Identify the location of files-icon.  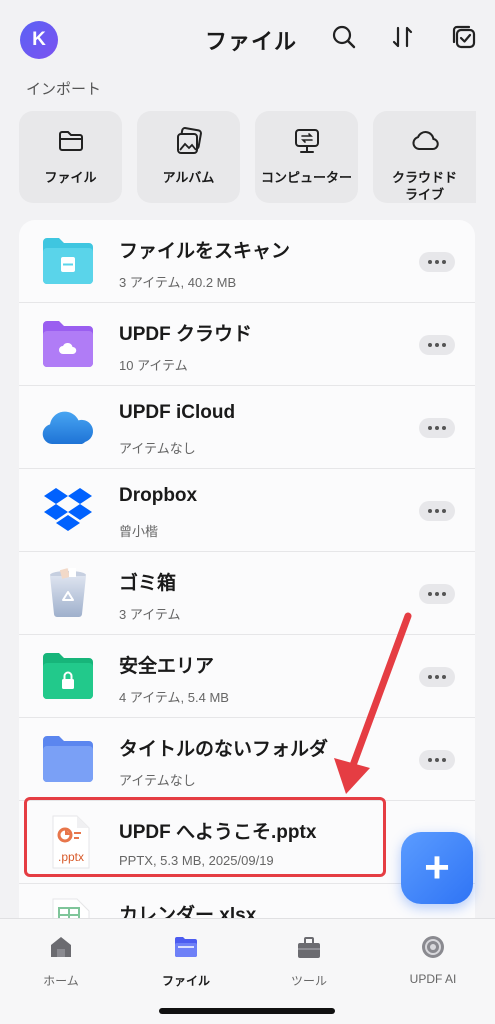
(186, 949).